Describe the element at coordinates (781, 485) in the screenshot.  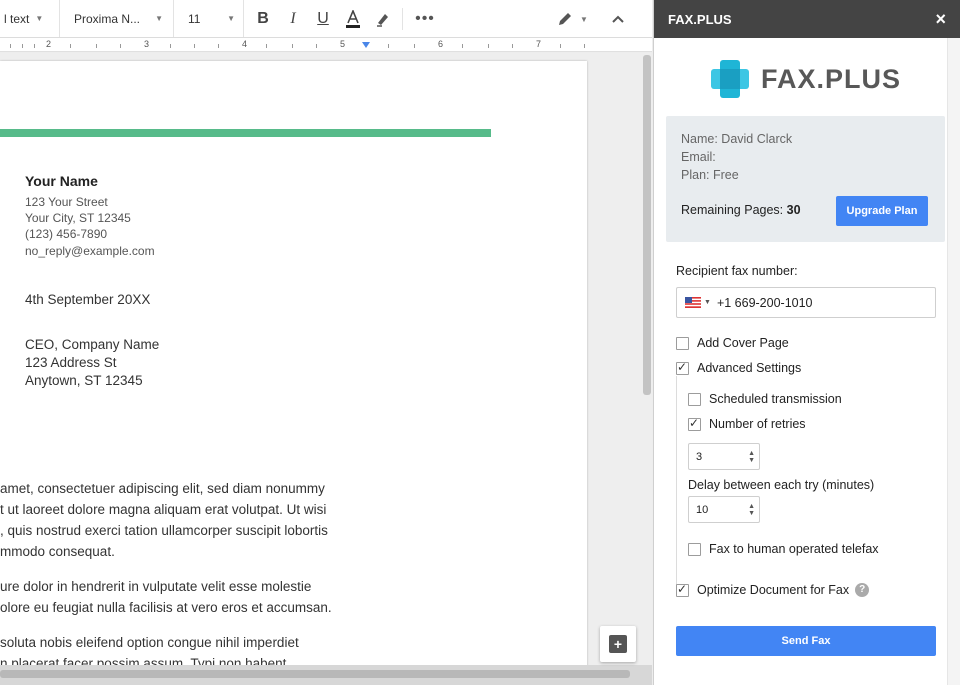
I see `delay-label: Delay between each try (minutes)` at that location.